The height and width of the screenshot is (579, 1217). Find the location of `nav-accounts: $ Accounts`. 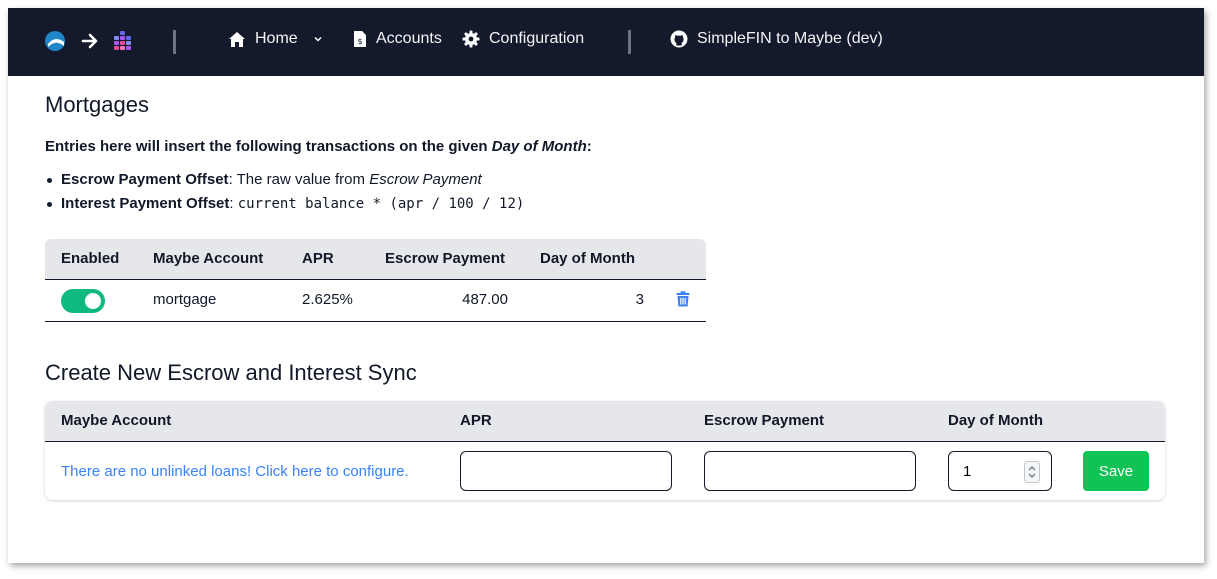

nav-accounts: $ Accounts is located at coordinates (397, 39).